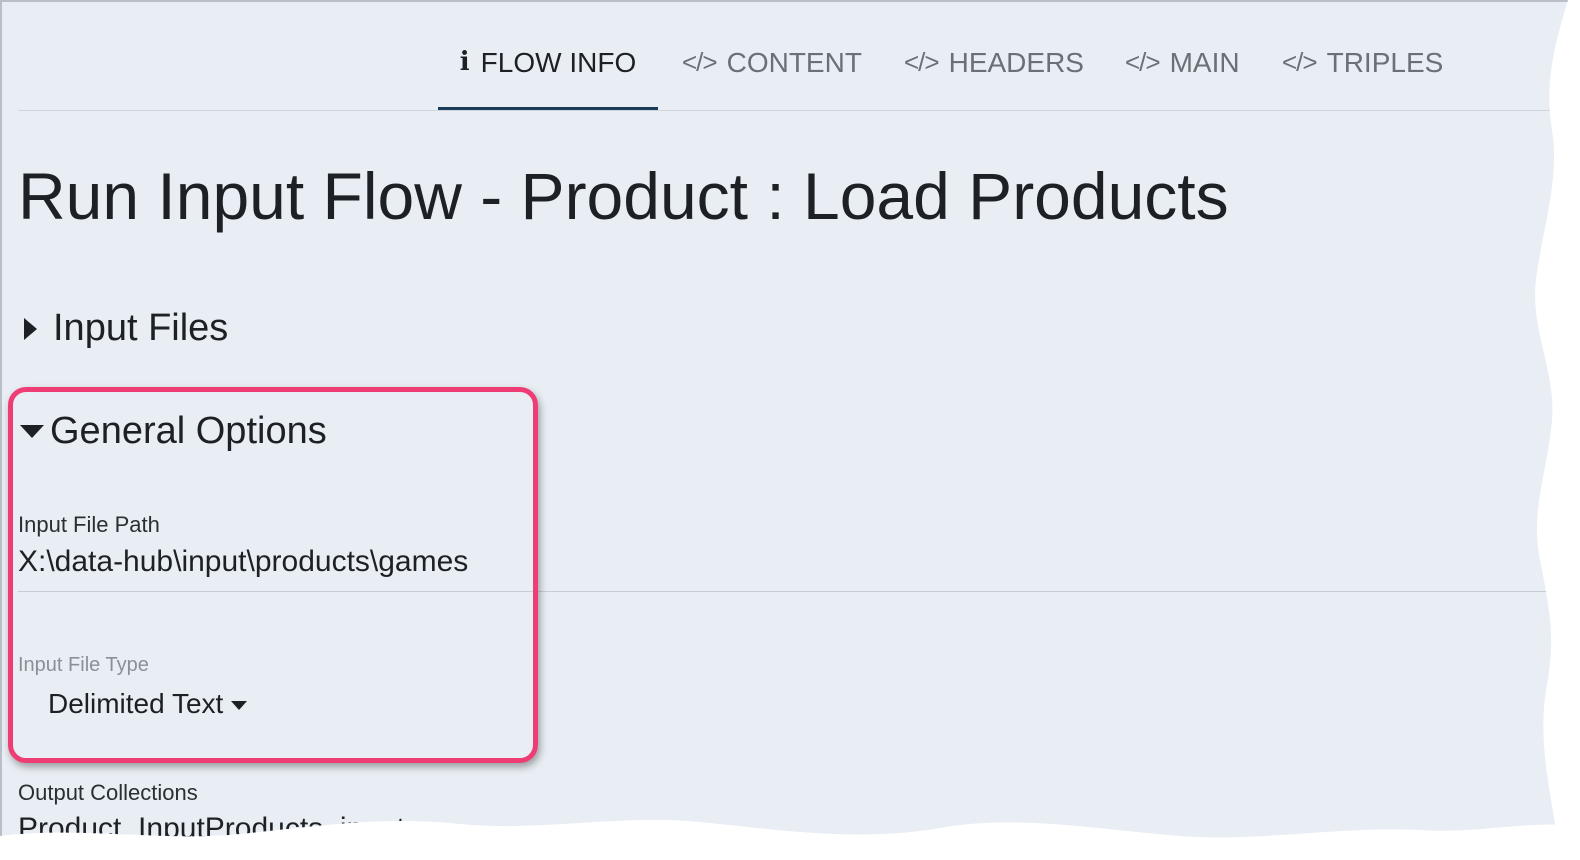 The image size is (1580, 860). Describe the element at coordinates (108, 792) in the screenshot. I see `output-collections-label: Output Collections` at that location.